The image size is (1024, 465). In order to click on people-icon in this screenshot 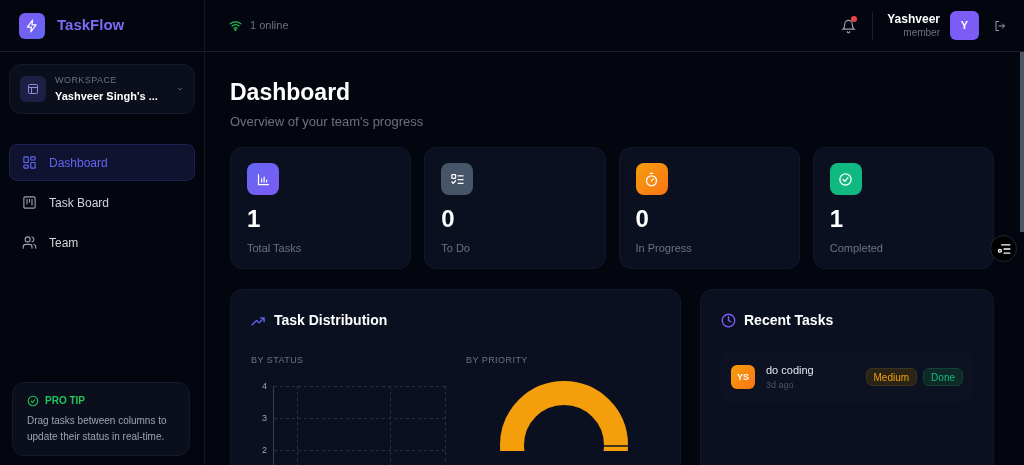, I will do `click(29, 242)`.